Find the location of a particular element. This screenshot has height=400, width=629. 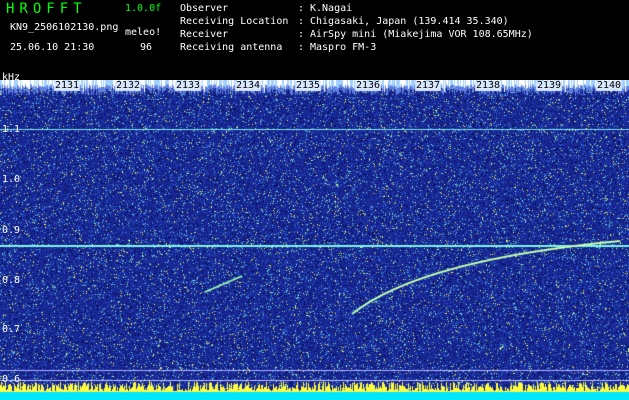

info-label: Receiver is located at coordinates (204, 34).